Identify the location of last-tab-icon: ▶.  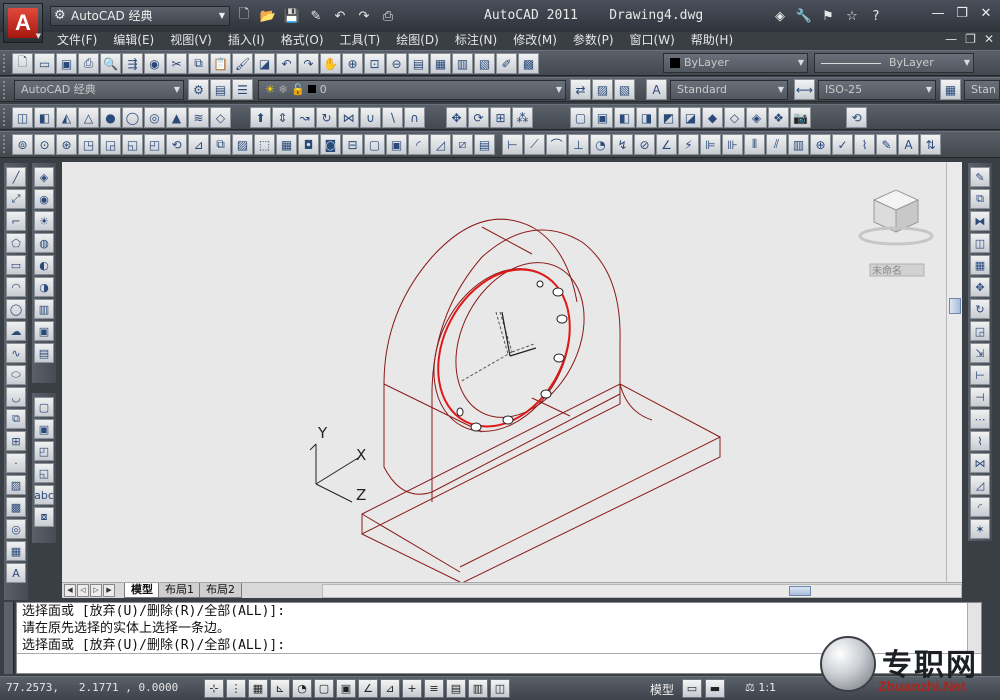
(109, 590).